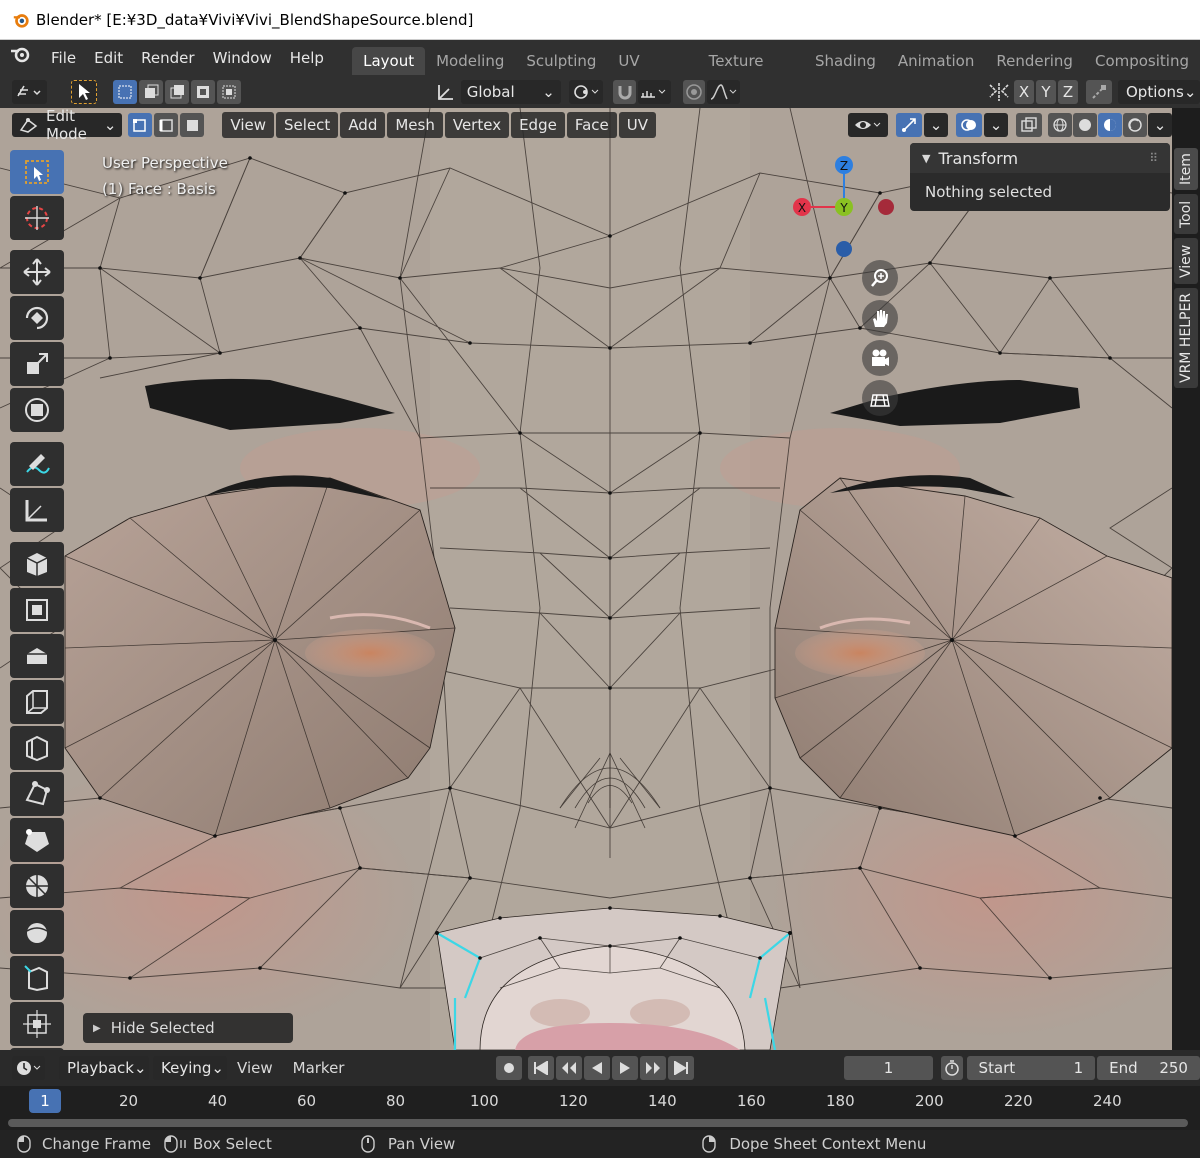 The width and height of the screenshot is (1200, 1158). Describe the element at coordinates (166, 125) in the screenshot. I see `edge-select-mode-button` at that location.